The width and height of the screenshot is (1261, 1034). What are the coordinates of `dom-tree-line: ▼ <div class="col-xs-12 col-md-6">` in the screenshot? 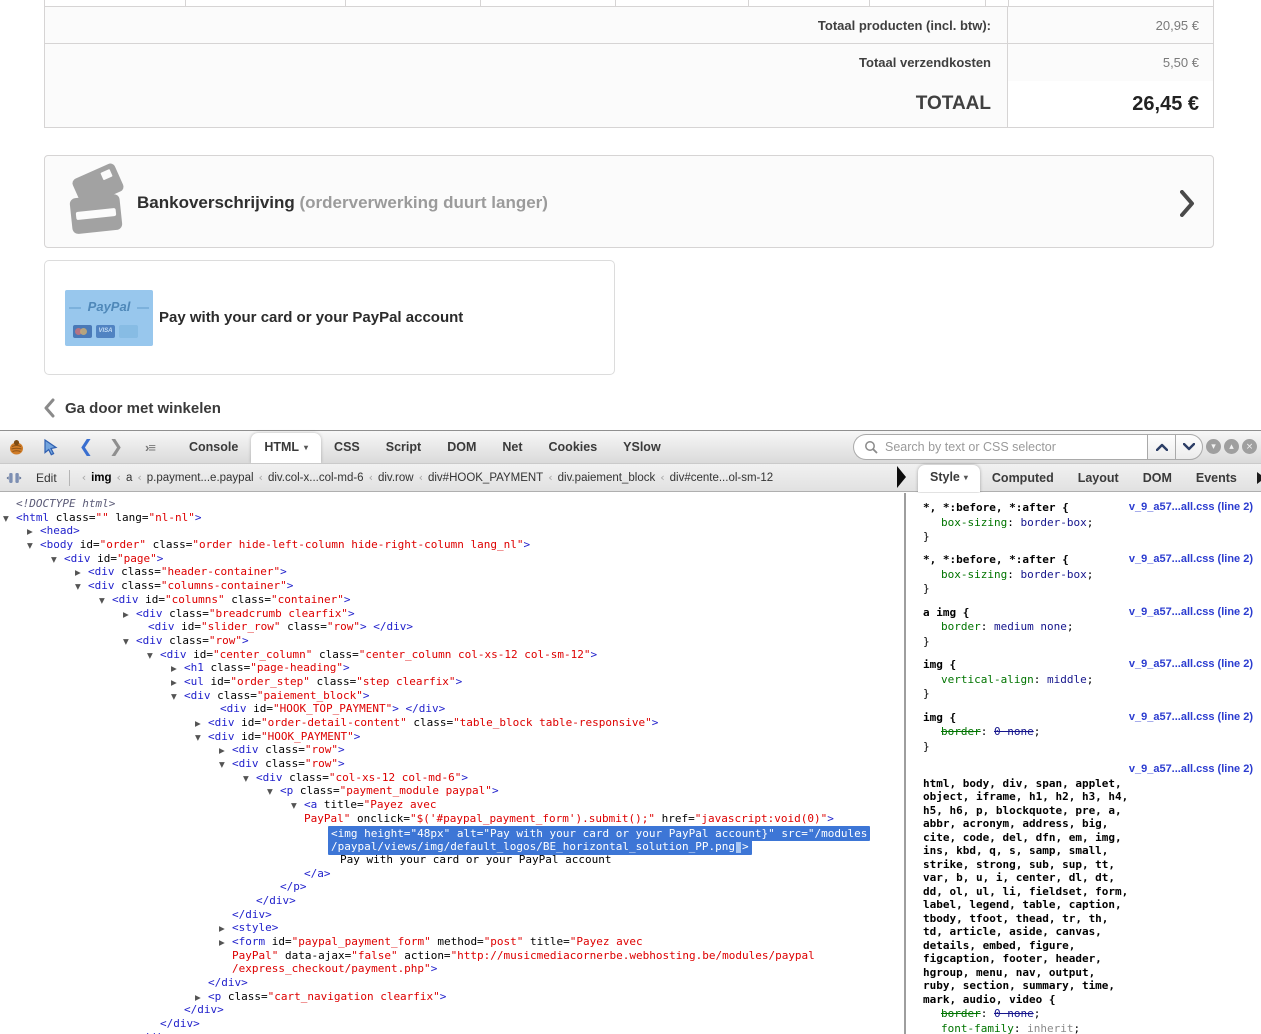 It's located at (452, 778).